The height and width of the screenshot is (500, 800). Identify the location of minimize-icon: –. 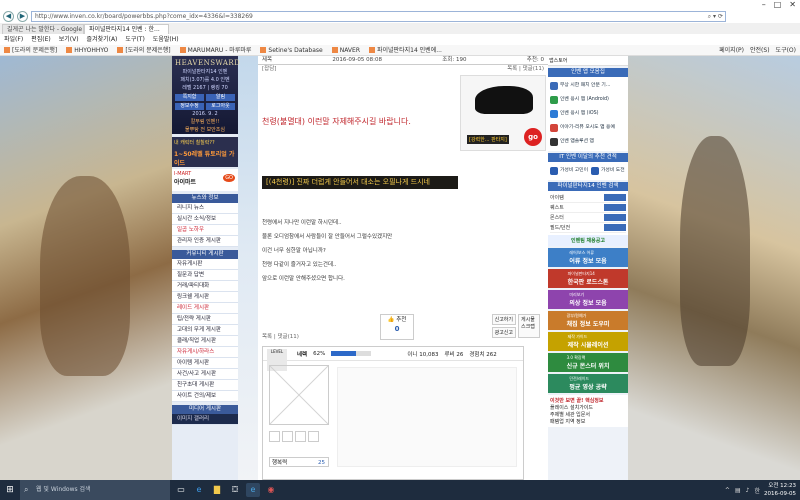
(764, 5).